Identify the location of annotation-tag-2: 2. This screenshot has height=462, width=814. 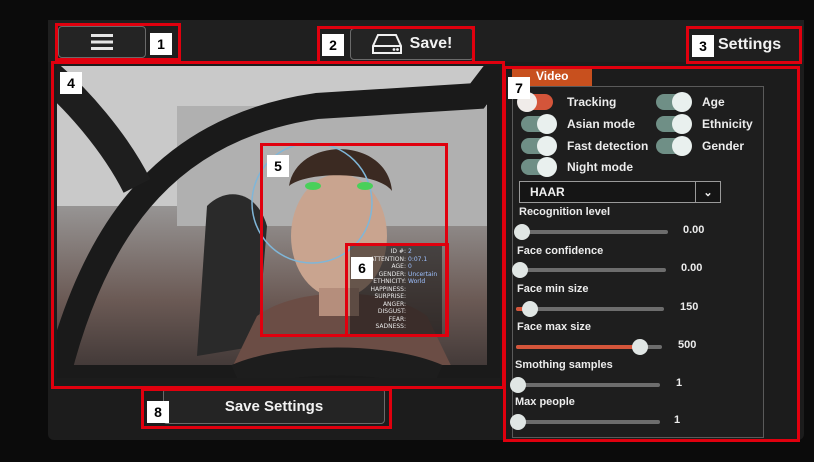
(333, 45).